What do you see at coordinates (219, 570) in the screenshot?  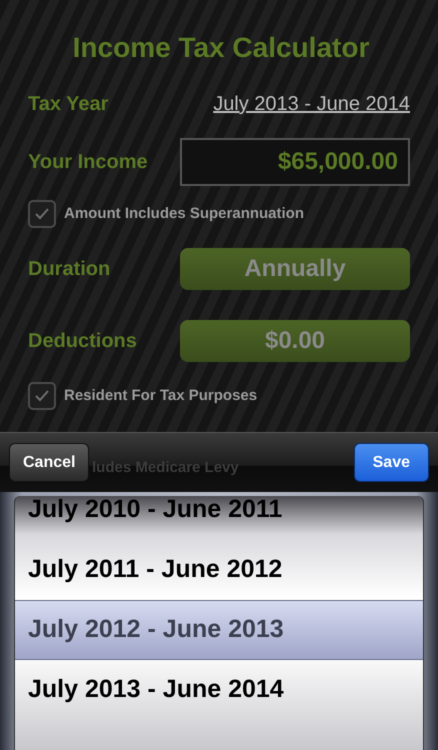 I see `picker-row: July 2011 - June 2012` at bounding box center [219, 570].